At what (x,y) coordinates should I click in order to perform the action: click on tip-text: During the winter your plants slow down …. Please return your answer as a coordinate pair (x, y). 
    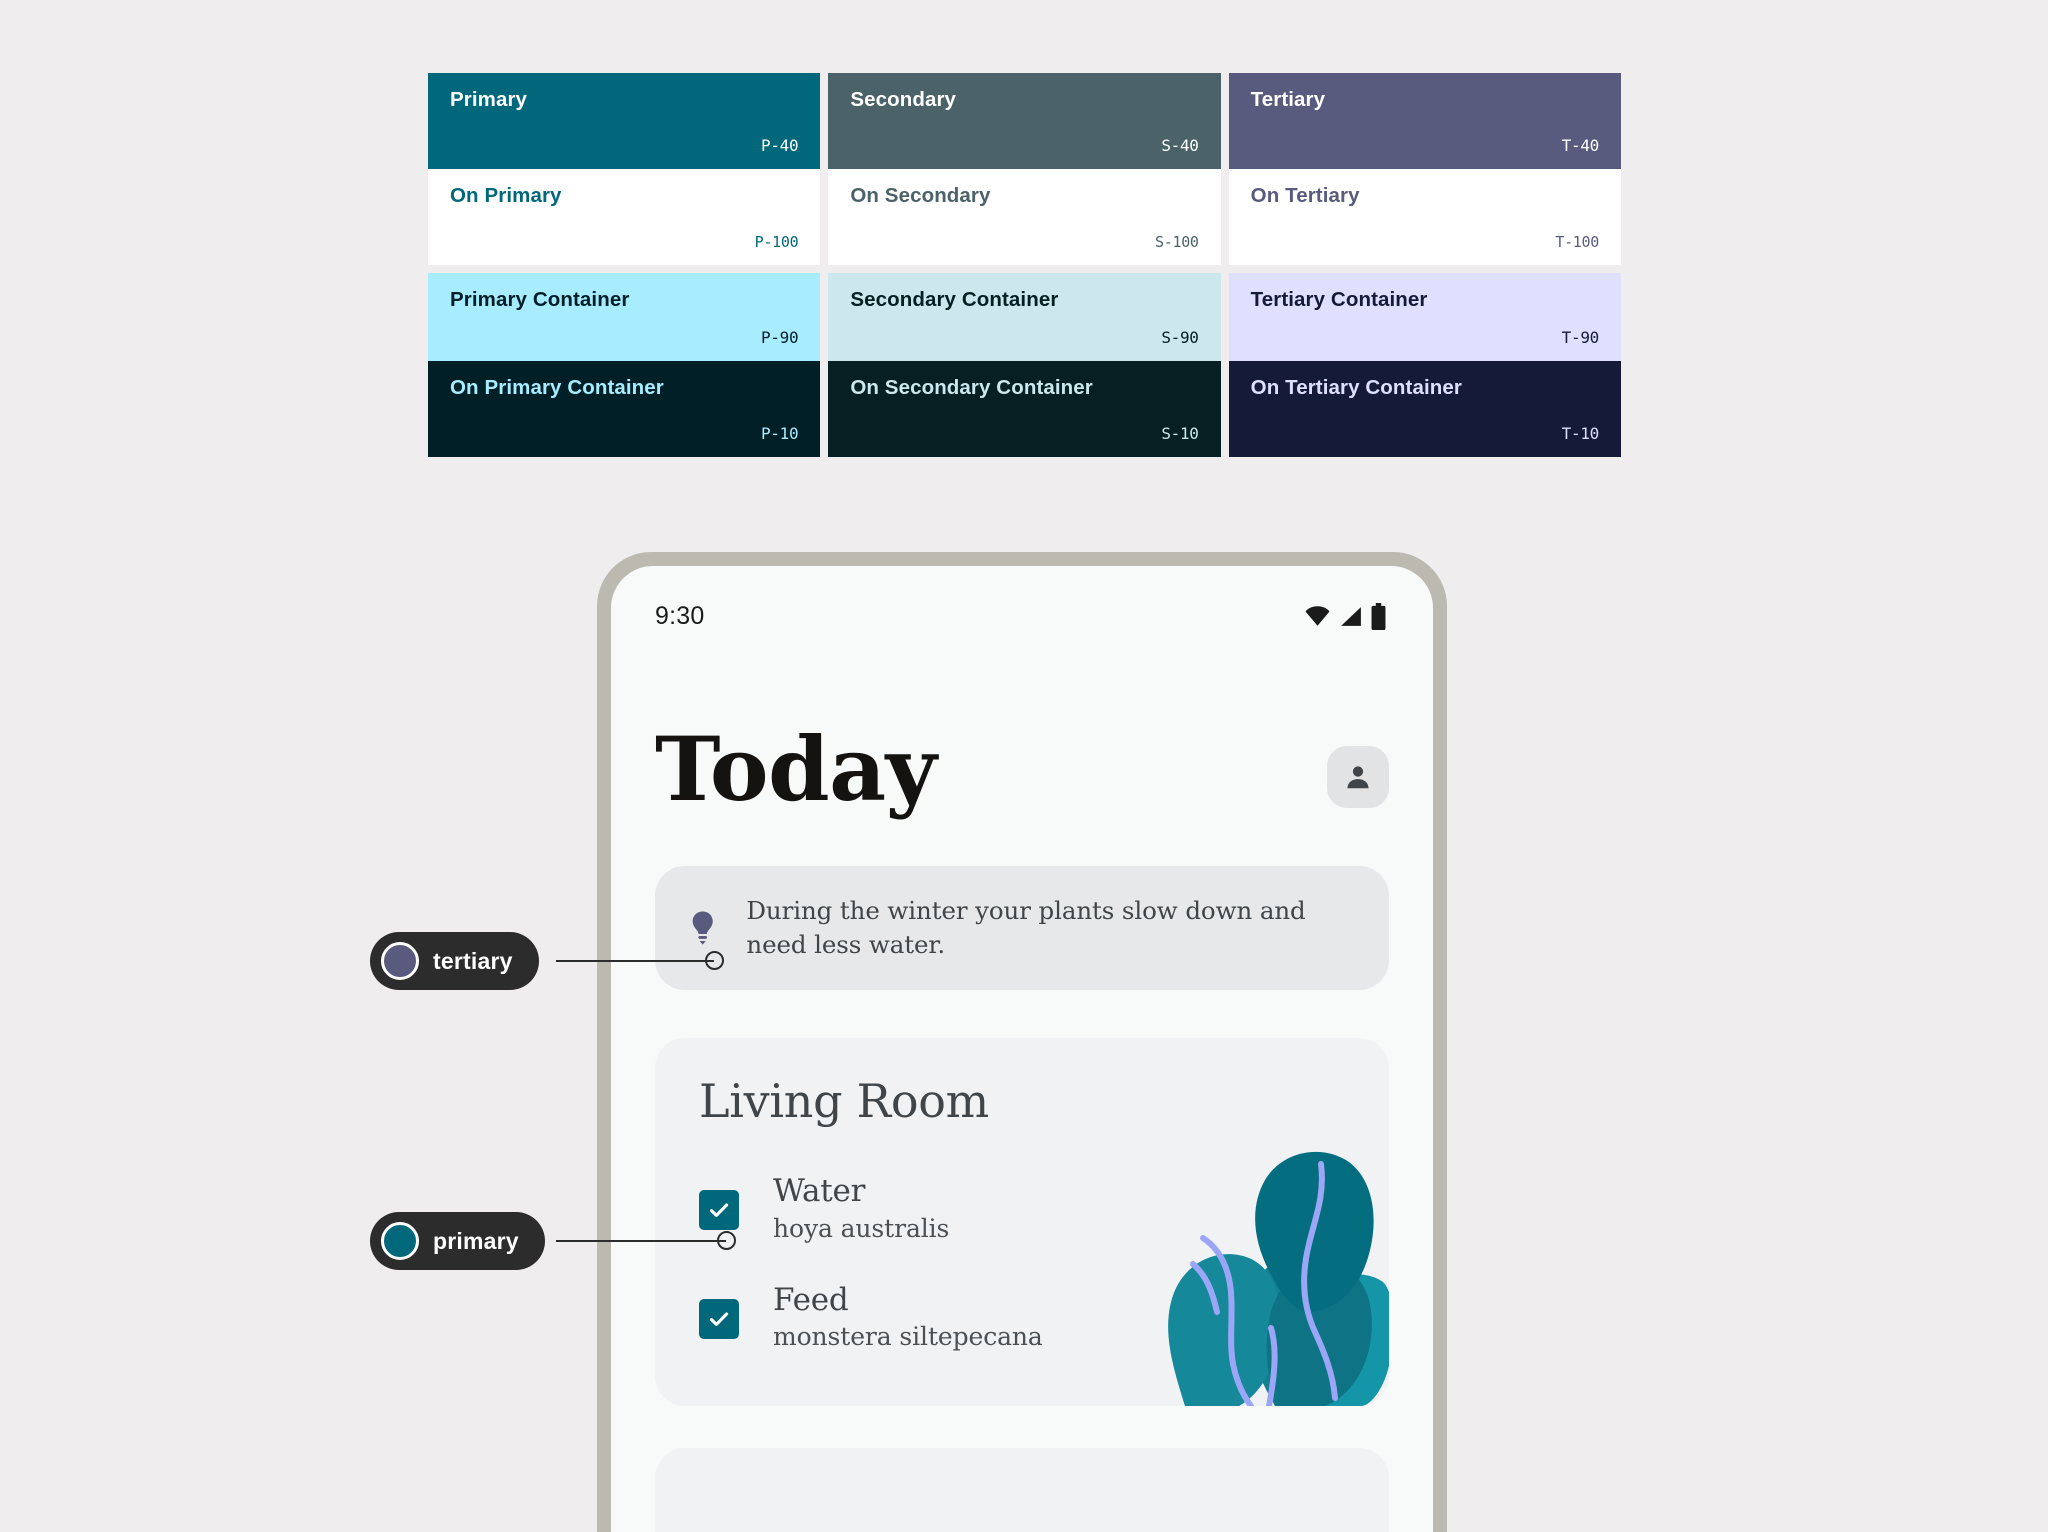
    Looking at the image, I should click on (1026, 927).